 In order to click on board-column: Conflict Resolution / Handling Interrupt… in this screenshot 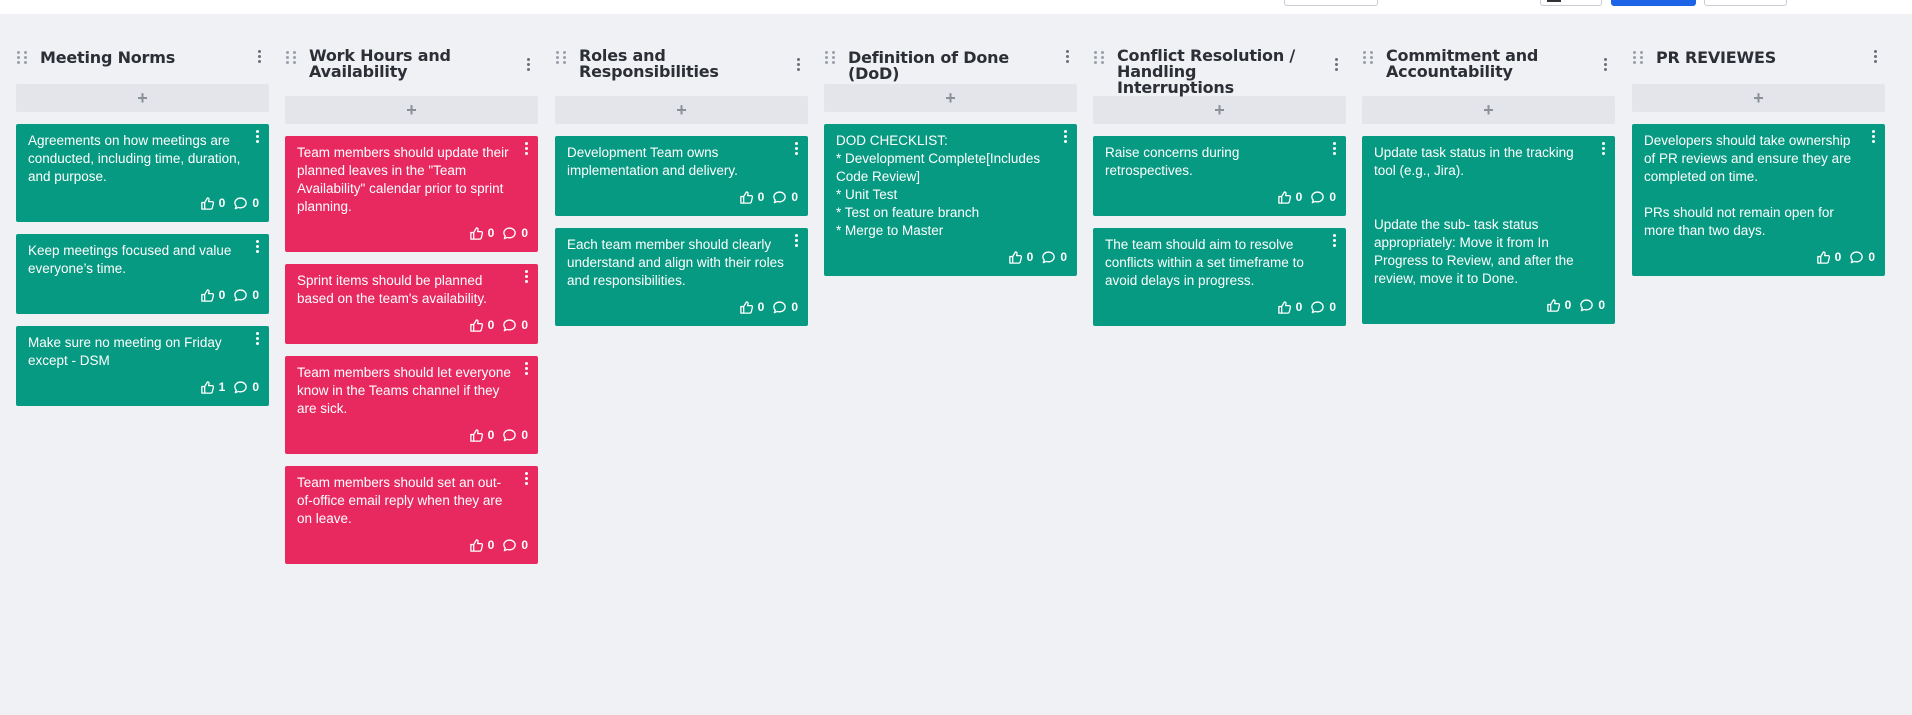, I will do `click(1219, 178)`.